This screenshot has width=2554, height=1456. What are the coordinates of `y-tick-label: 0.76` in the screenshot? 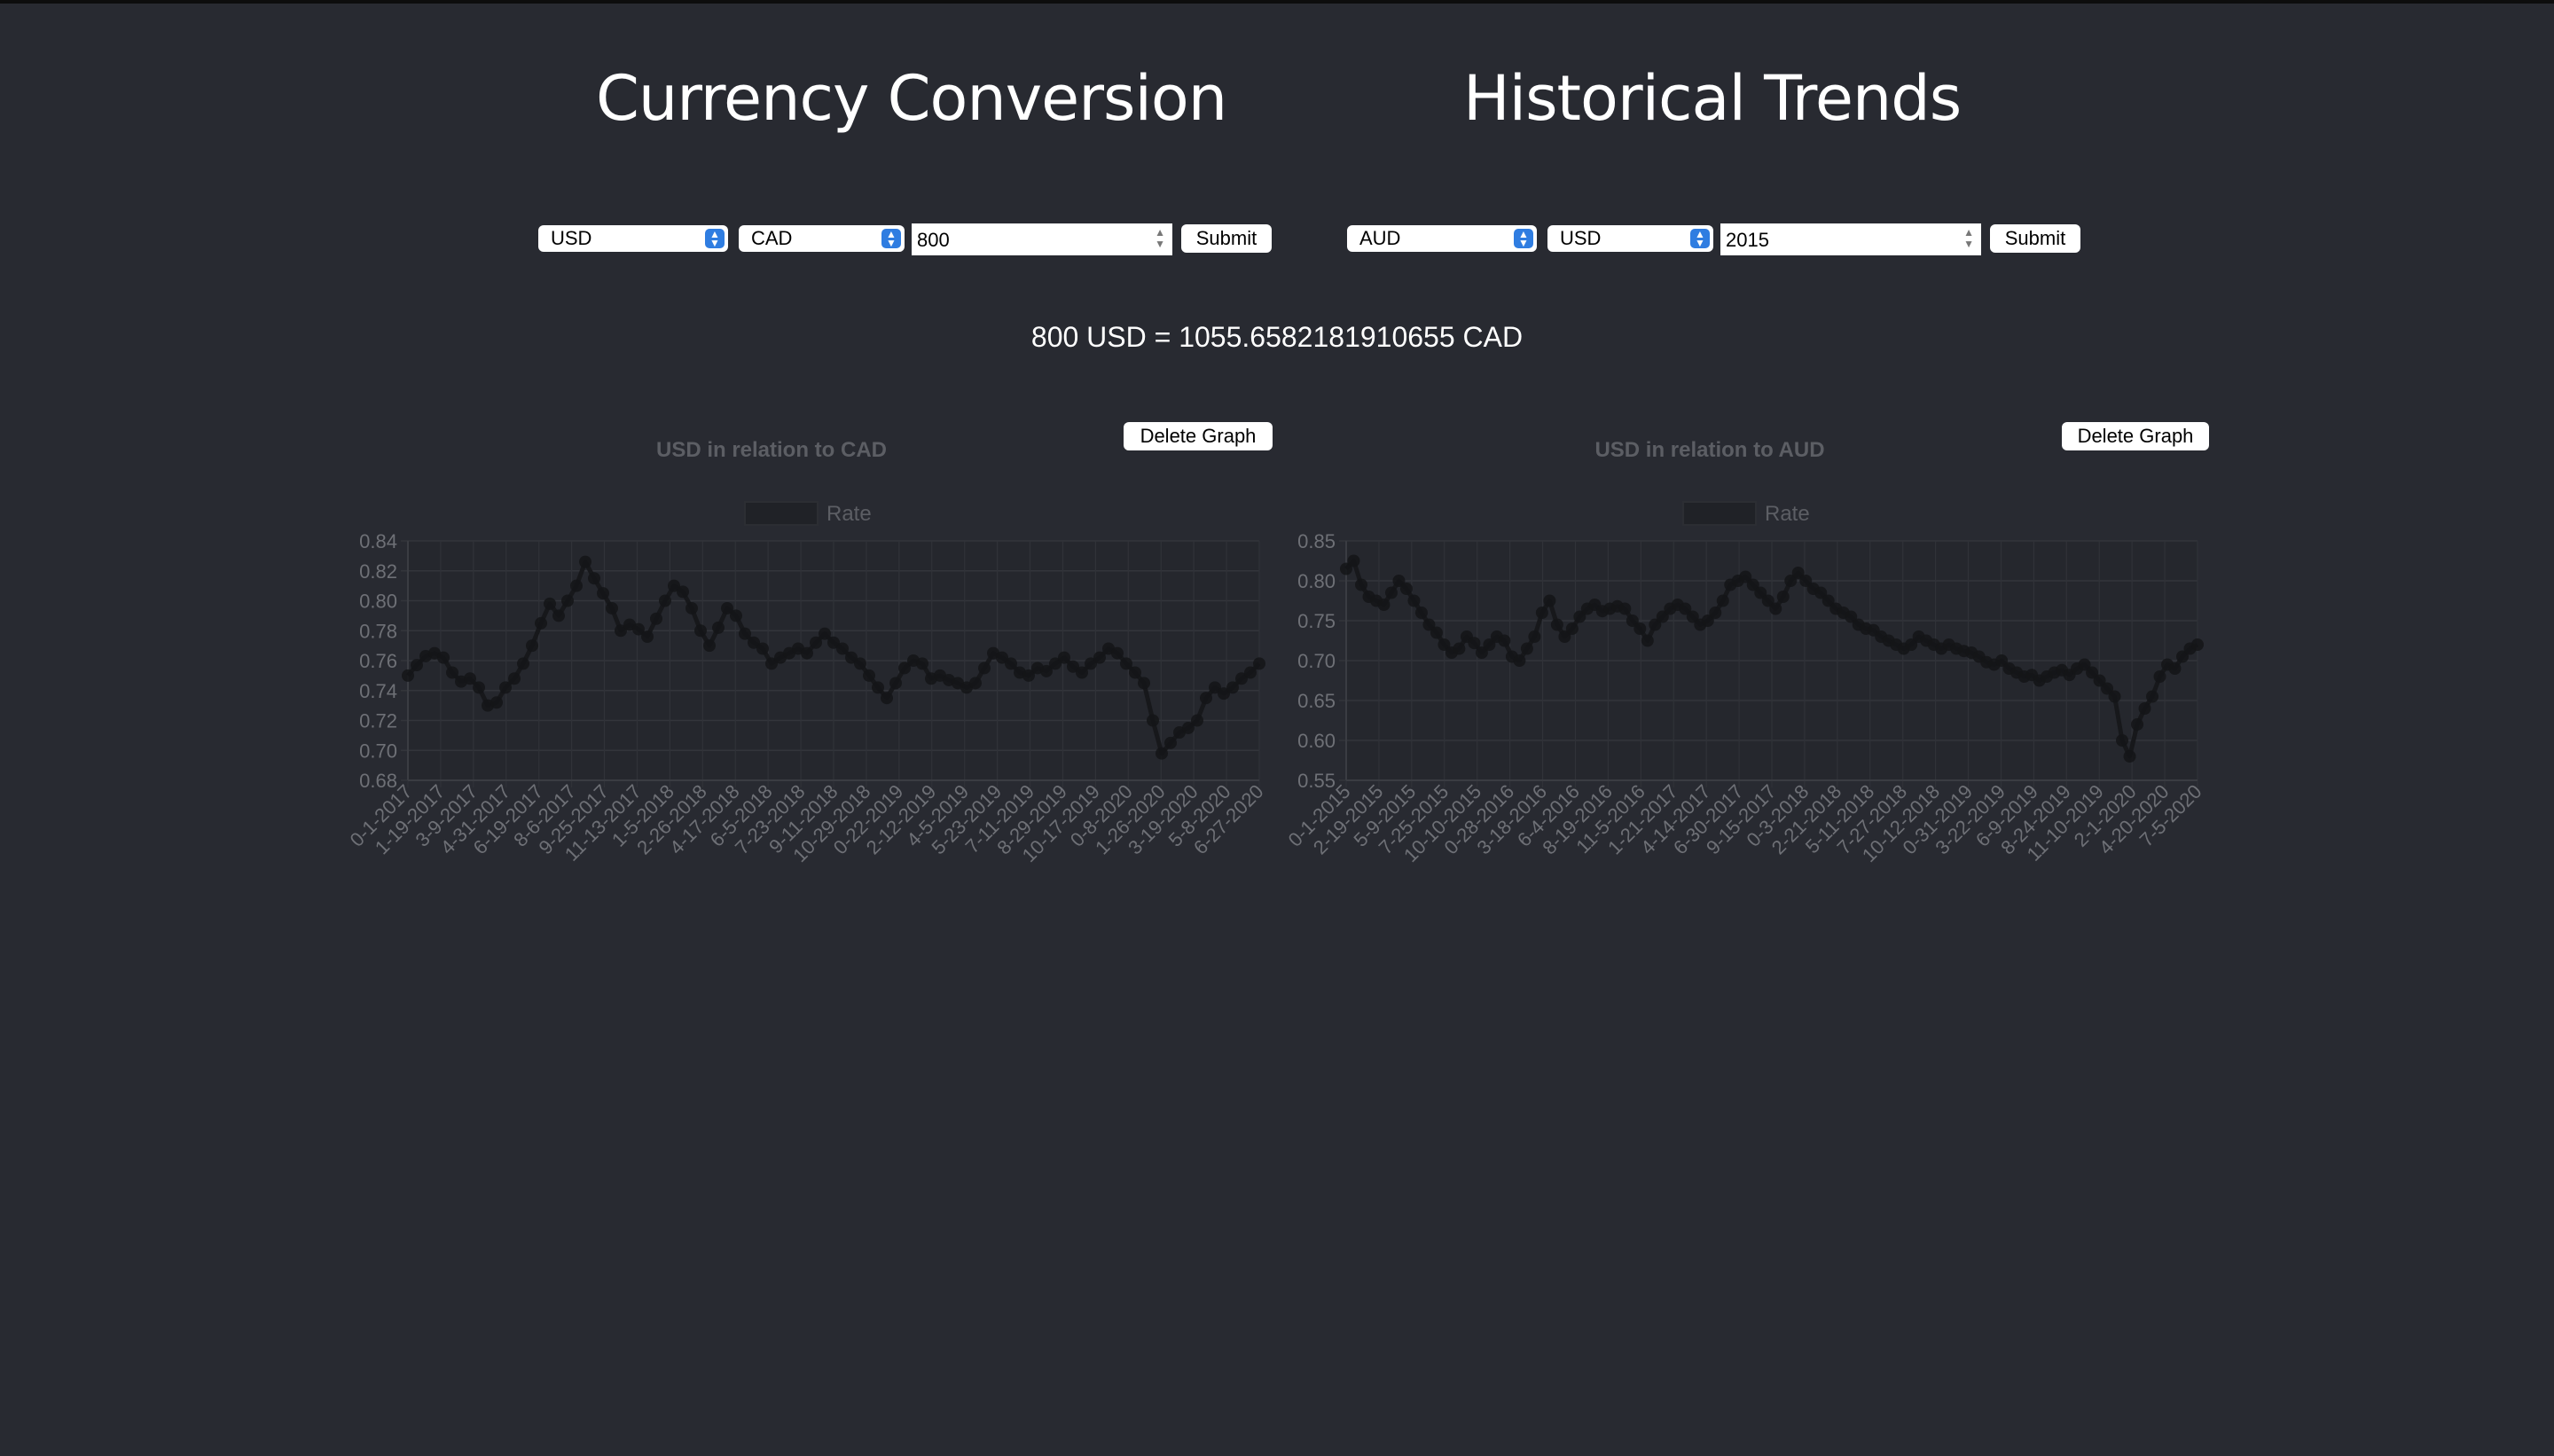 It's located at (378, 661).